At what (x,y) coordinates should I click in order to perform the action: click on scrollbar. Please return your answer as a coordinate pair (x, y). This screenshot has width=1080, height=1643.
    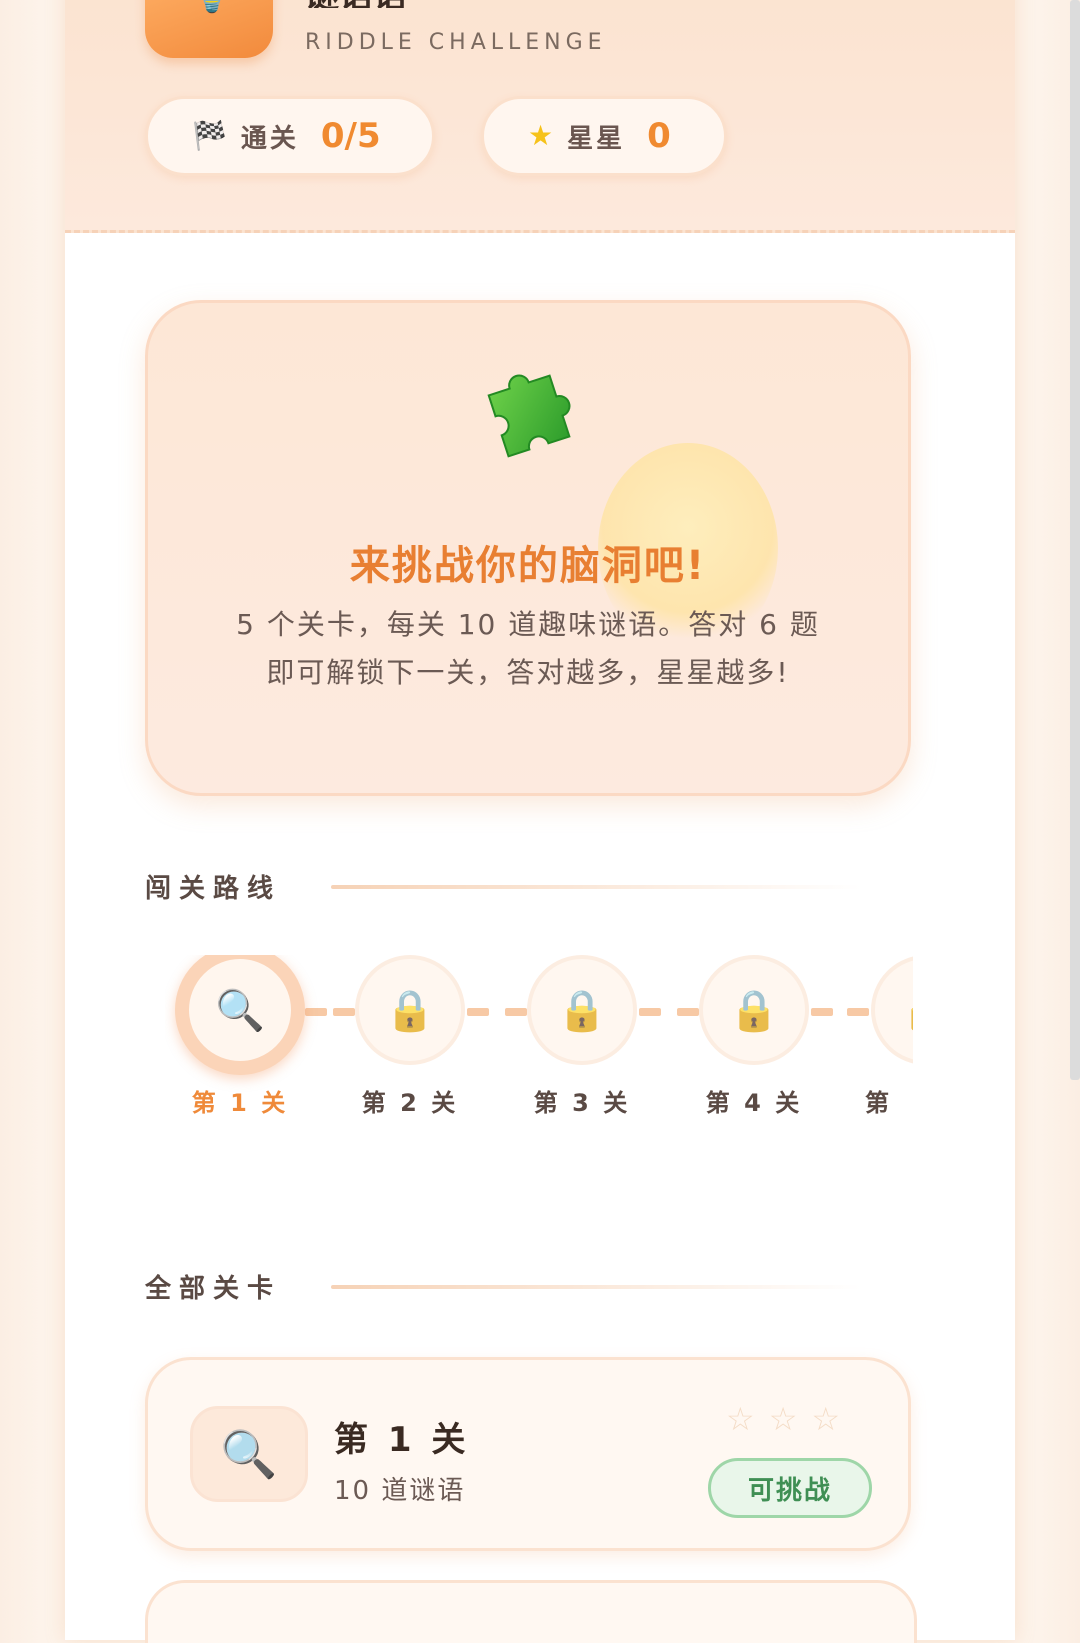
    Looking at the image, I should click on (1075, 540).